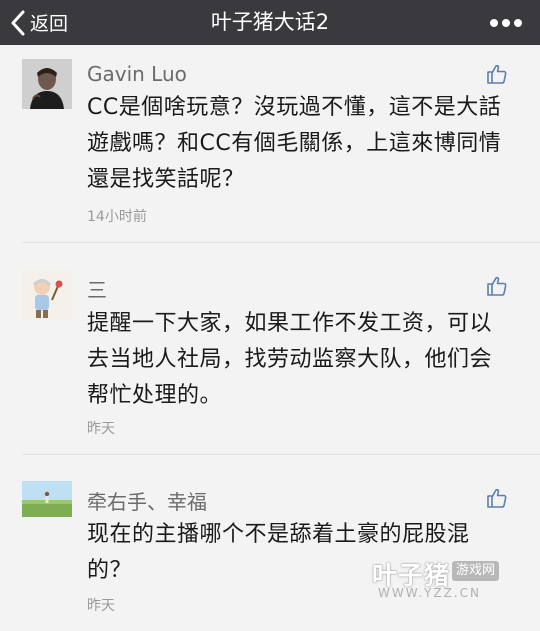 The height and width of the screenshot is (631, 540). Describe the element at coordinates (117, 217) in the screenshot. I see `comment-time: 14小时前` at that location.